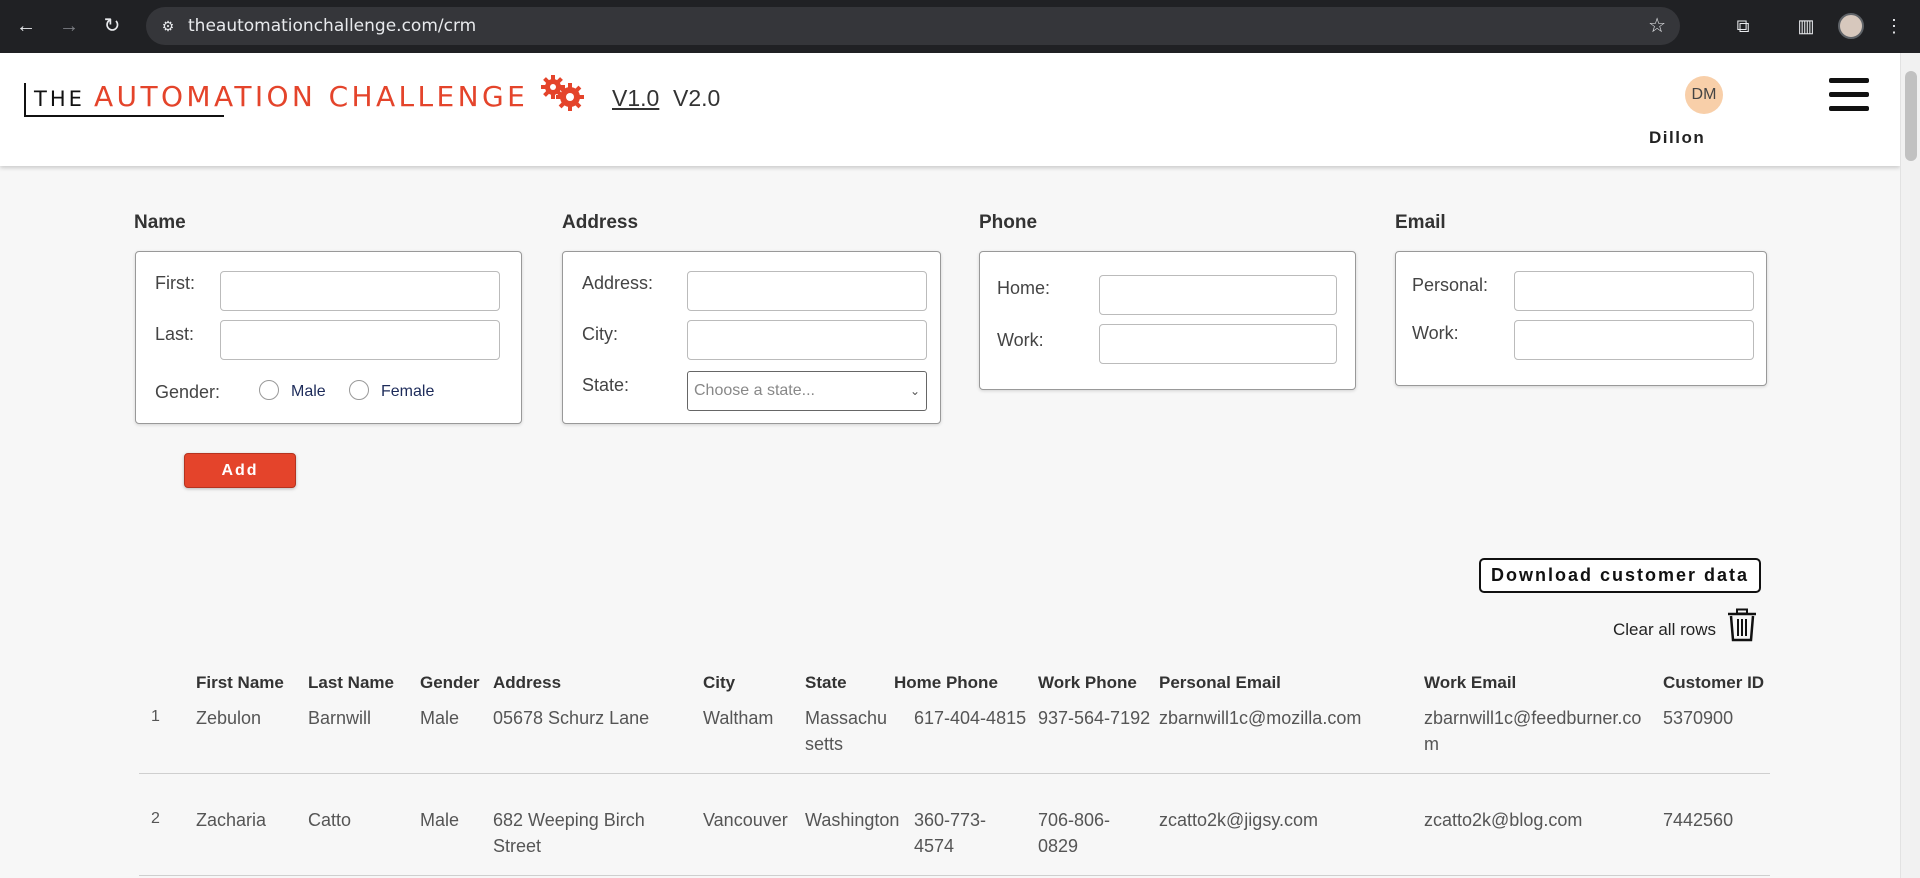 This screenshot has height=878, width=1920. What do you see at coordinates (1743, 26) in the screenshot?
I see `extensions-icon: ⧉` at bounding box center [1743, 26].